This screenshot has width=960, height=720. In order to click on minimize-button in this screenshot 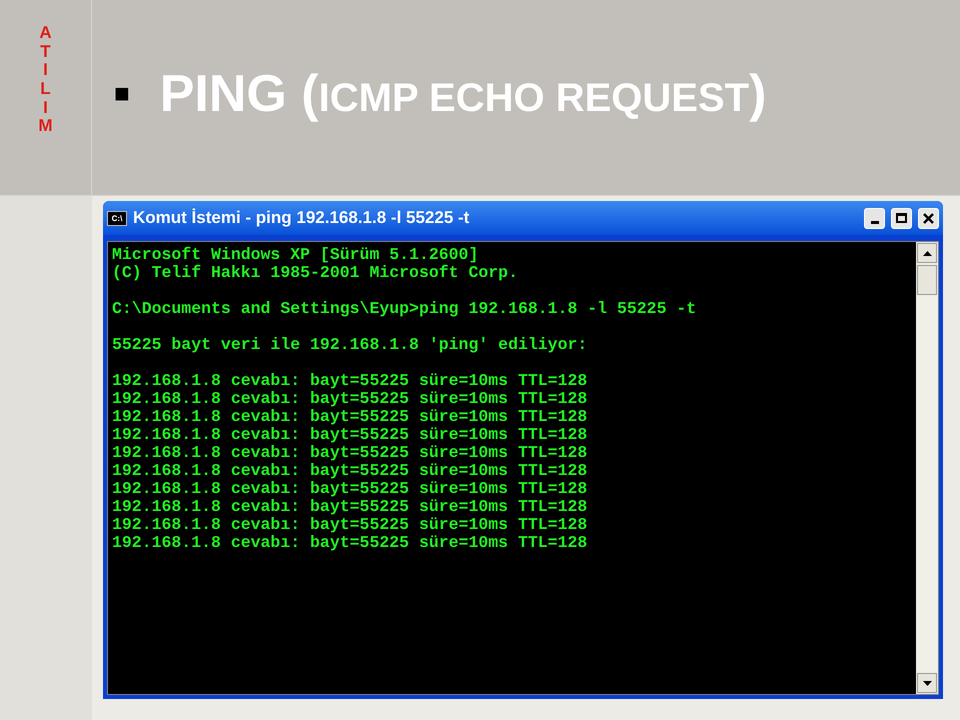, I will do `click(874, 218)`.